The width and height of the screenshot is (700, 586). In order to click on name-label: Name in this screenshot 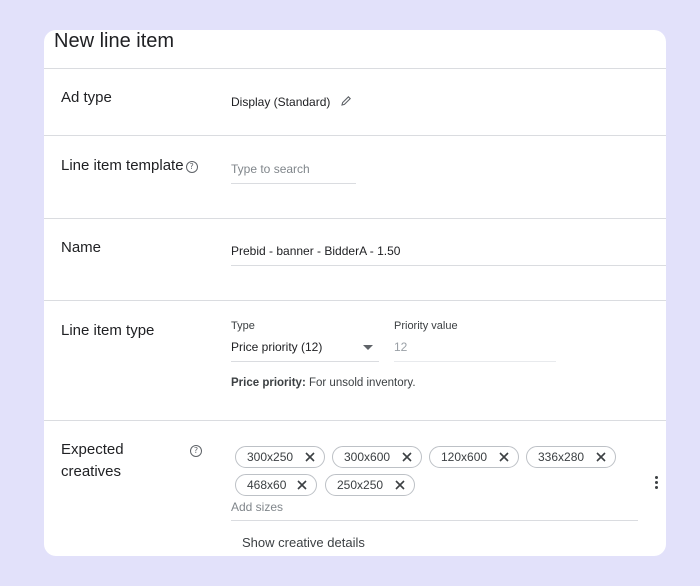, I will do `click(81, 247)`.